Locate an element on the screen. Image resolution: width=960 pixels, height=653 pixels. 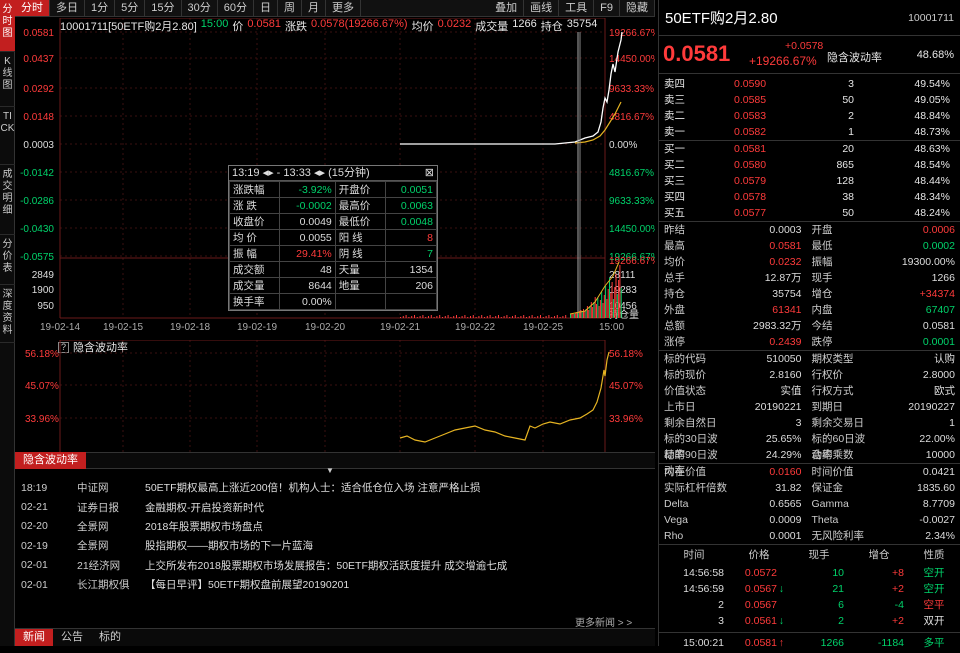
book-row: 买一 0.0581 20 48.63% is located at coordinates (809, 149).